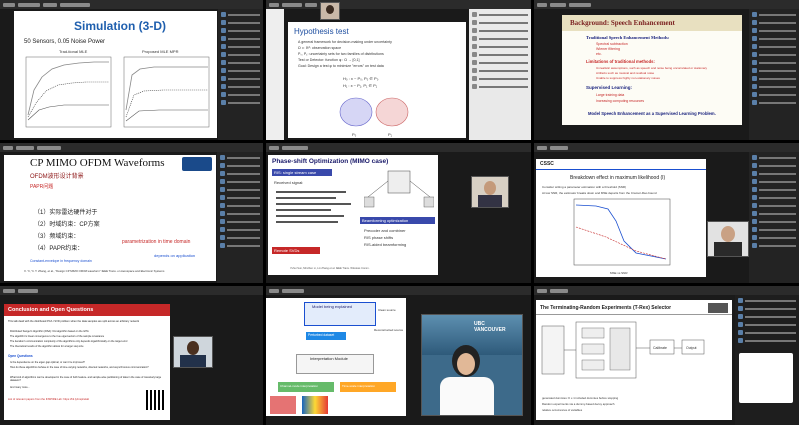 This screenshot has width=799, height=425. I want to click on hypothesis-h0: H₀ : x ~ P₀, P₀ ∈ P₀, so click(361, 78).